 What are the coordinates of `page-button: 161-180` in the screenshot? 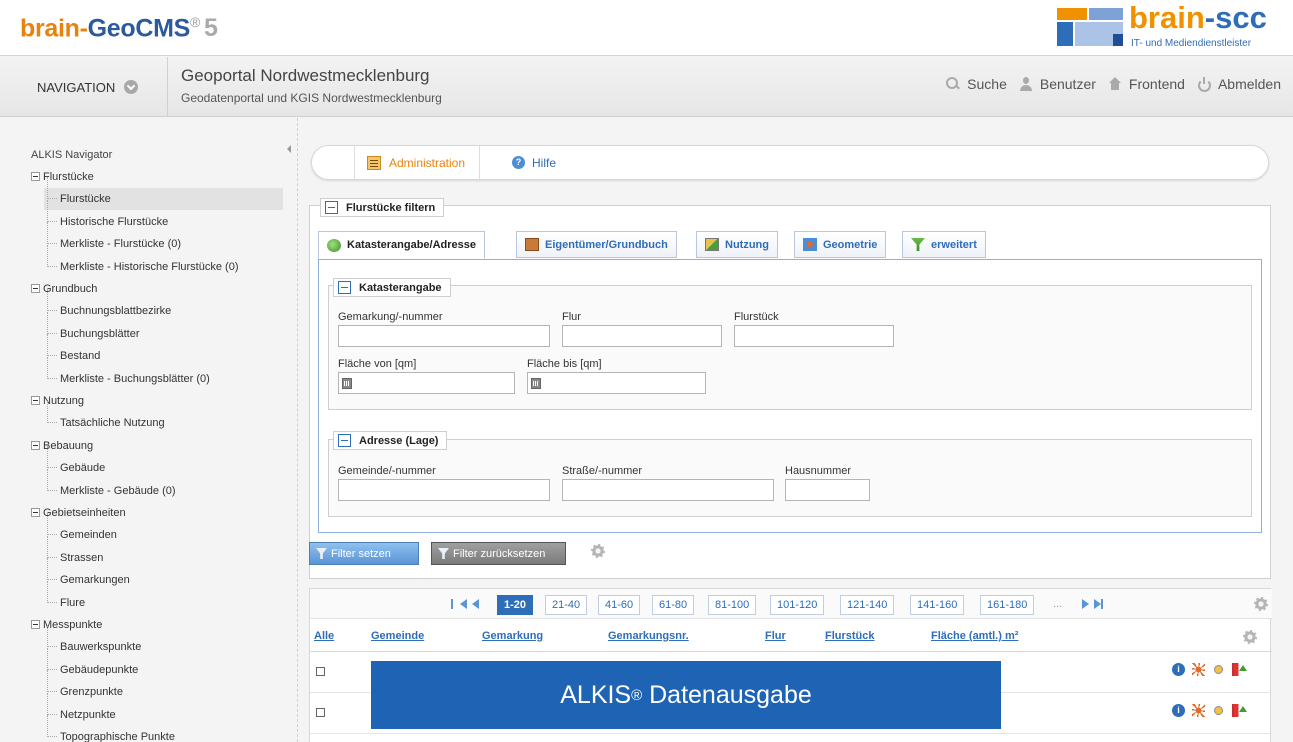 It's located at (1007, 605).